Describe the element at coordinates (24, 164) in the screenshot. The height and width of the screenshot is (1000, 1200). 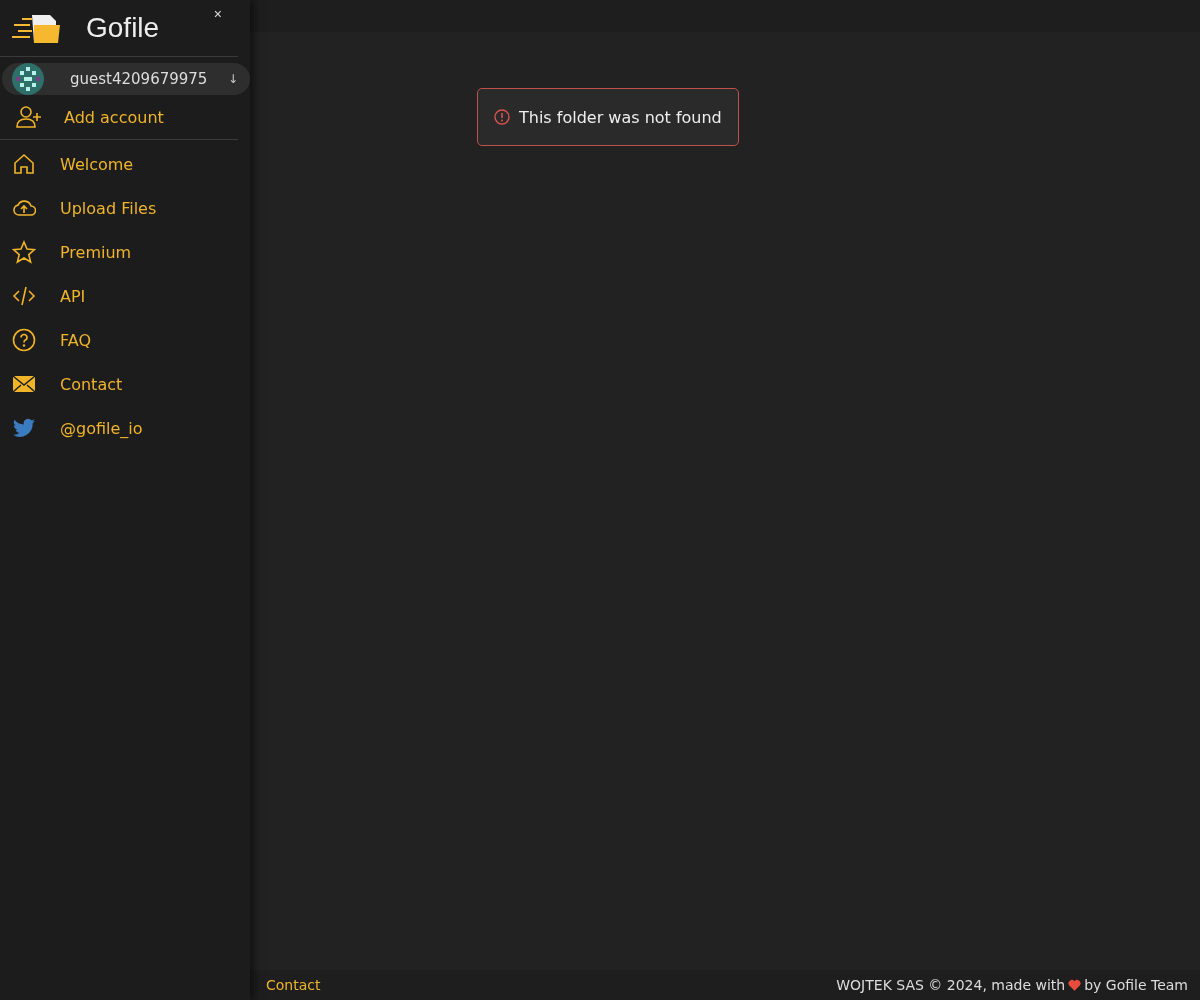
I see `home-icon` at that location.